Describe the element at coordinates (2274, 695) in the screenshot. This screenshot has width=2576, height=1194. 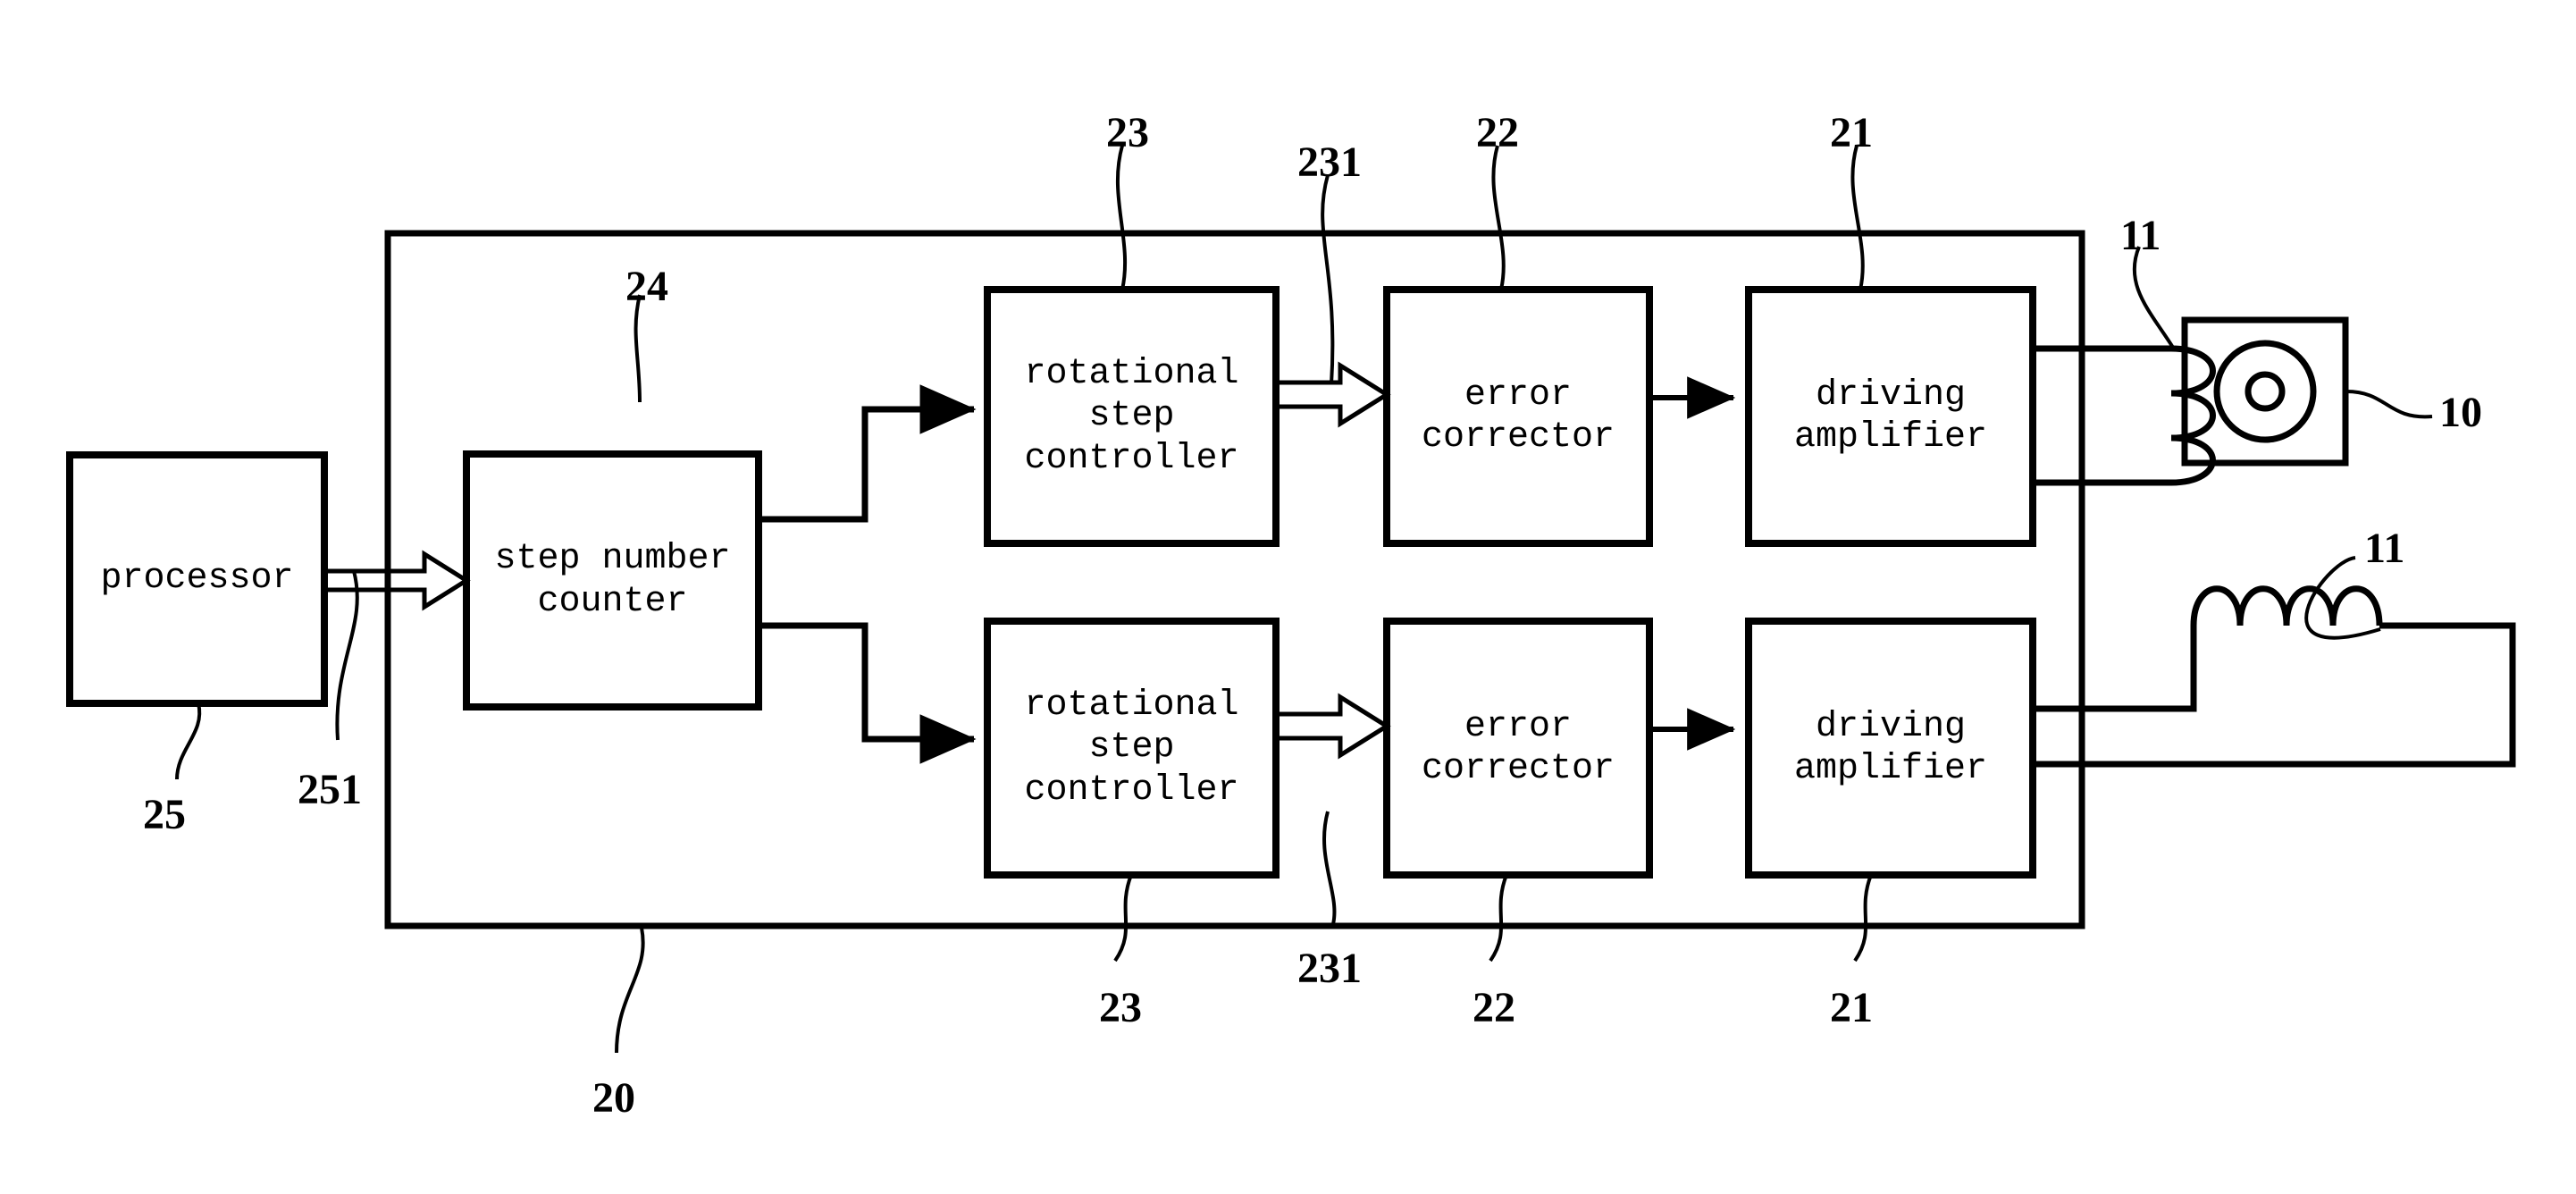
I see `amplifier-bottom-wire-lower` at that location.